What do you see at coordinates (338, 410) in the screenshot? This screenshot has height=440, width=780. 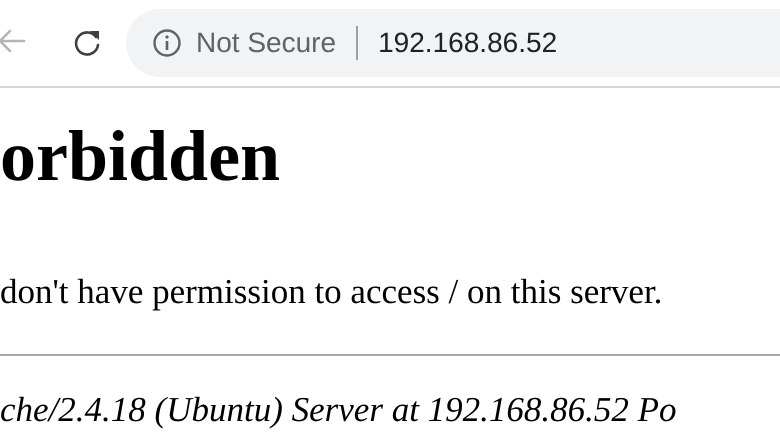 I see `server-signature: che/2.4.18 (Ubuntu) Server at 192.168.86.52 Po` at bounding box center [338, 410].